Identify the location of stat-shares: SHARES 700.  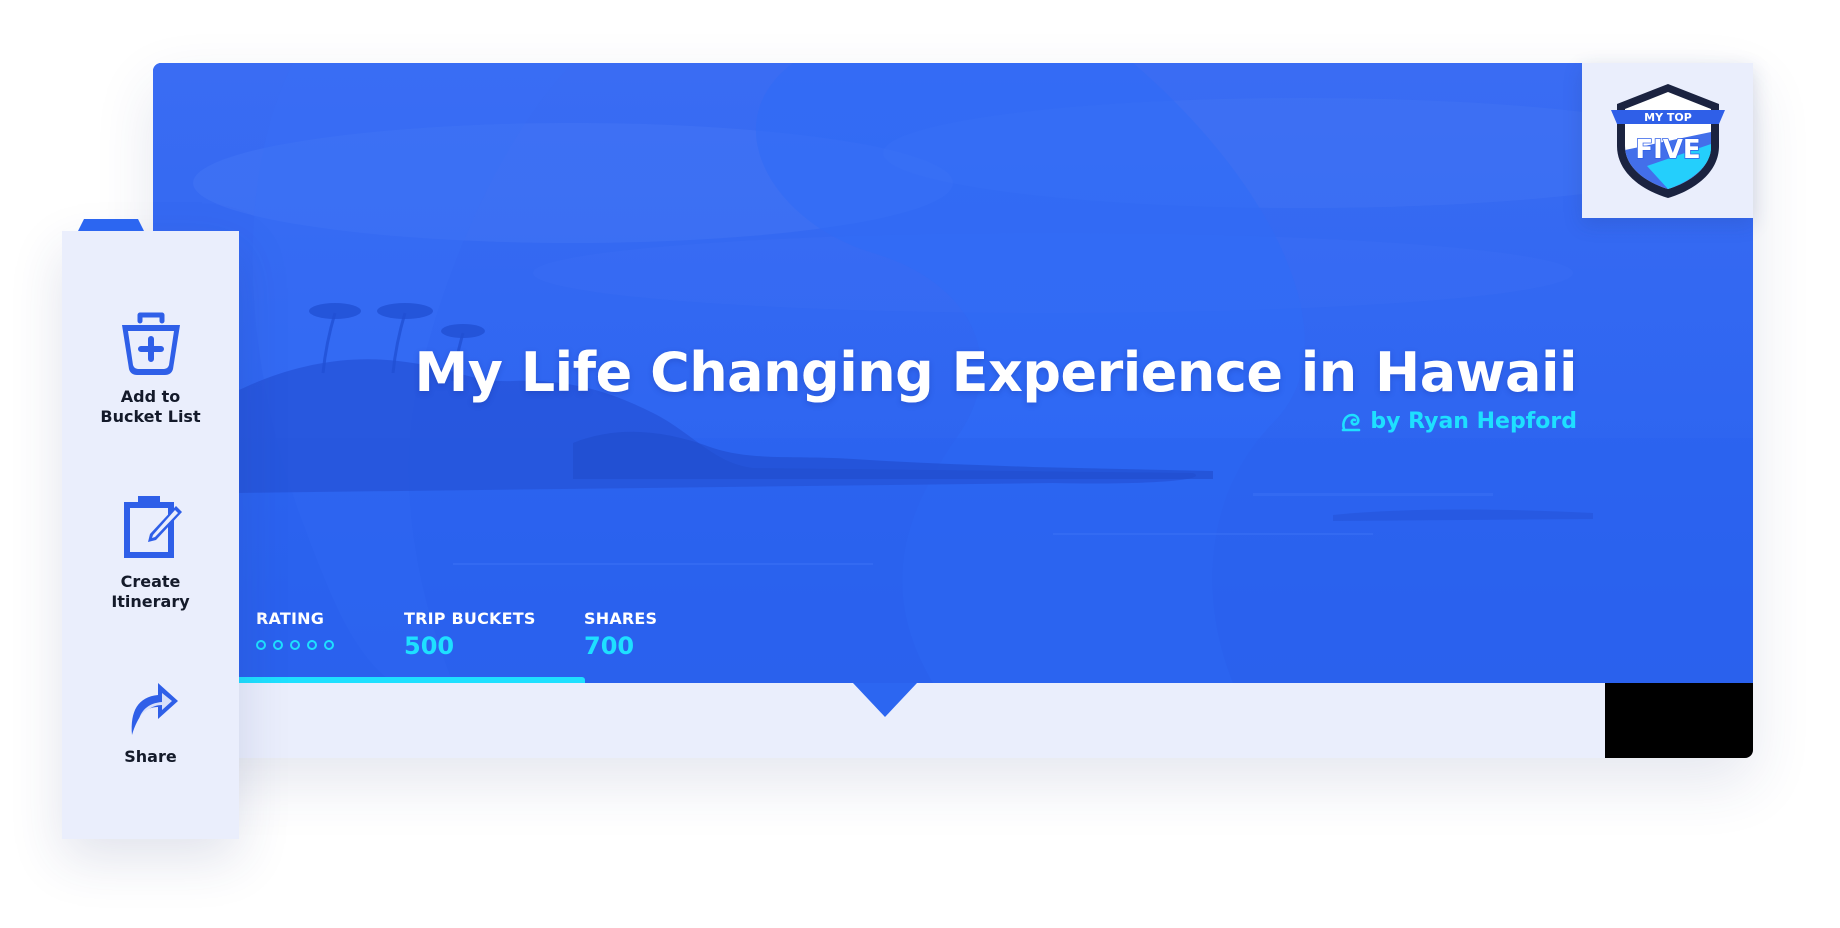
(620, 634).